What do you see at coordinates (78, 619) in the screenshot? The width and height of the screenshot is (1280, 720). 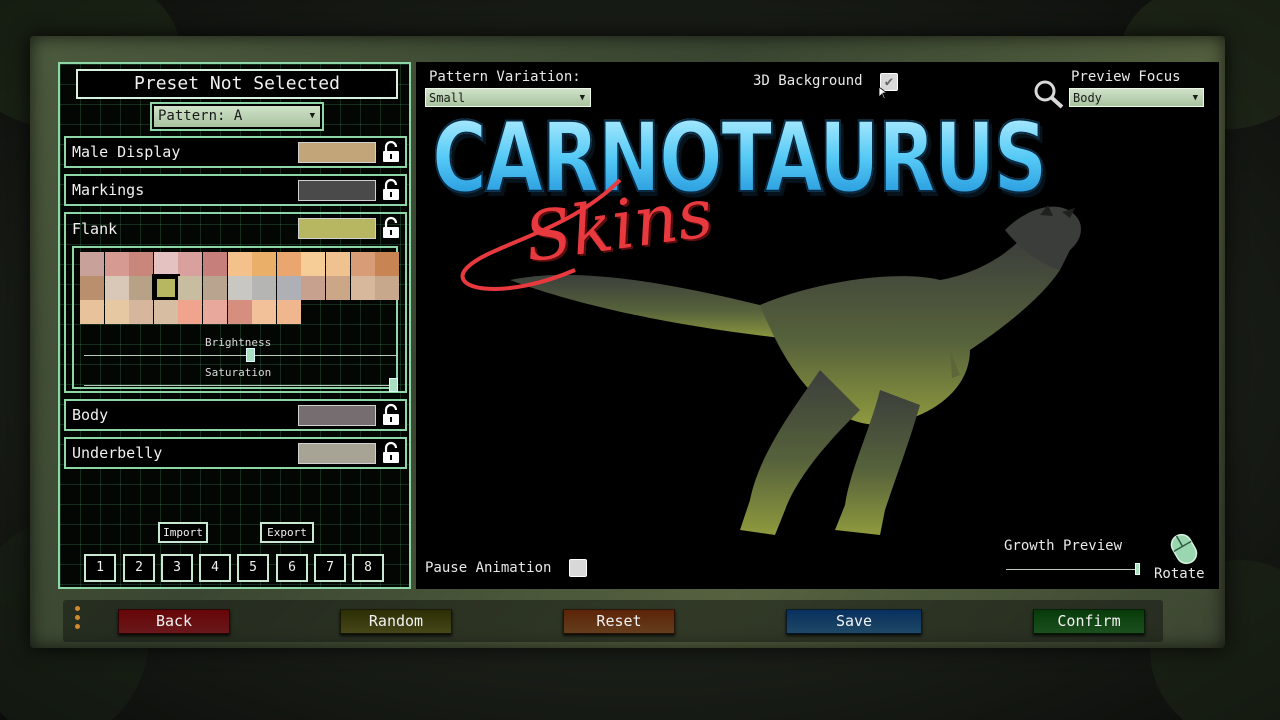 I see `handle-dots-icon` at bounding box center [78, 619].